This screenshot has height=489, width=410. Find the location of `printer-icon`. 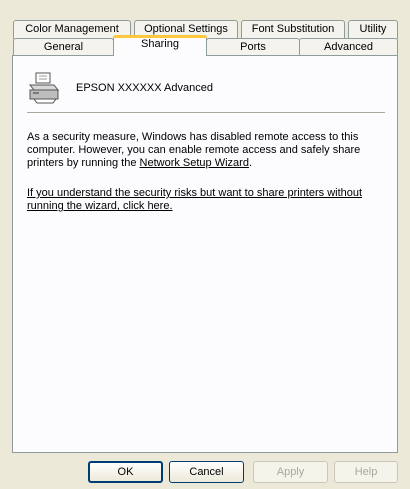

printer-icon is located at coordinates (44, 88).